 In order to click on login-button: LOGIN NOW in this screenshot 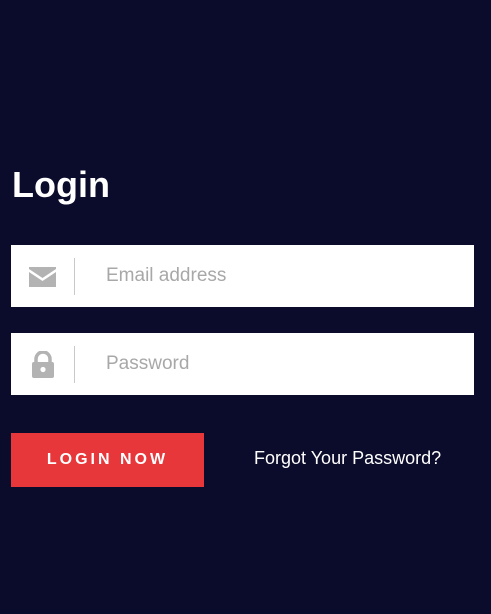, I will do `click(107, 460)`.